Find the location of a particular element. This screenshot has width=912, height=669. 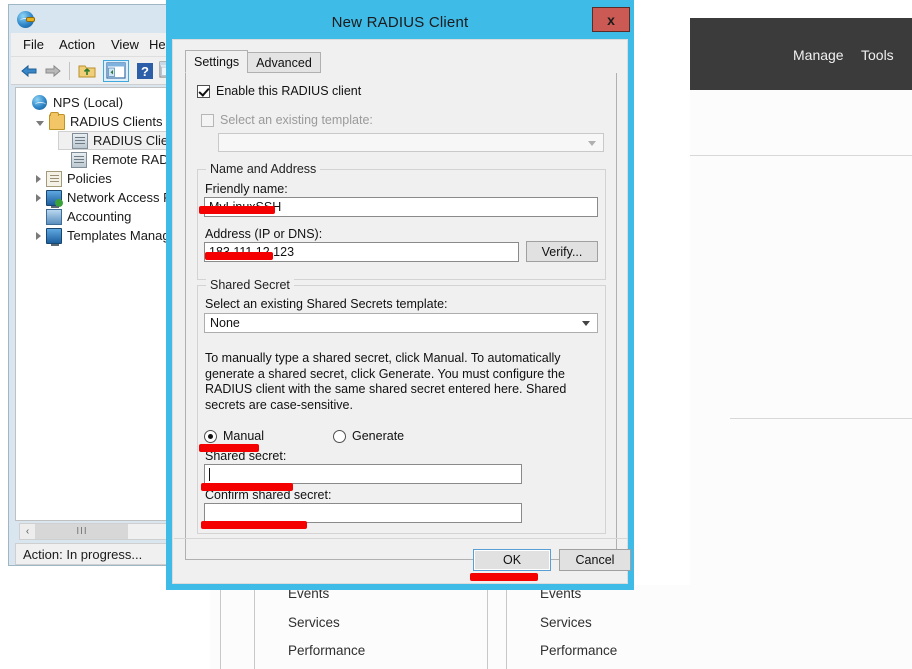

menu-action: Action is located at coordinates (77, 44).